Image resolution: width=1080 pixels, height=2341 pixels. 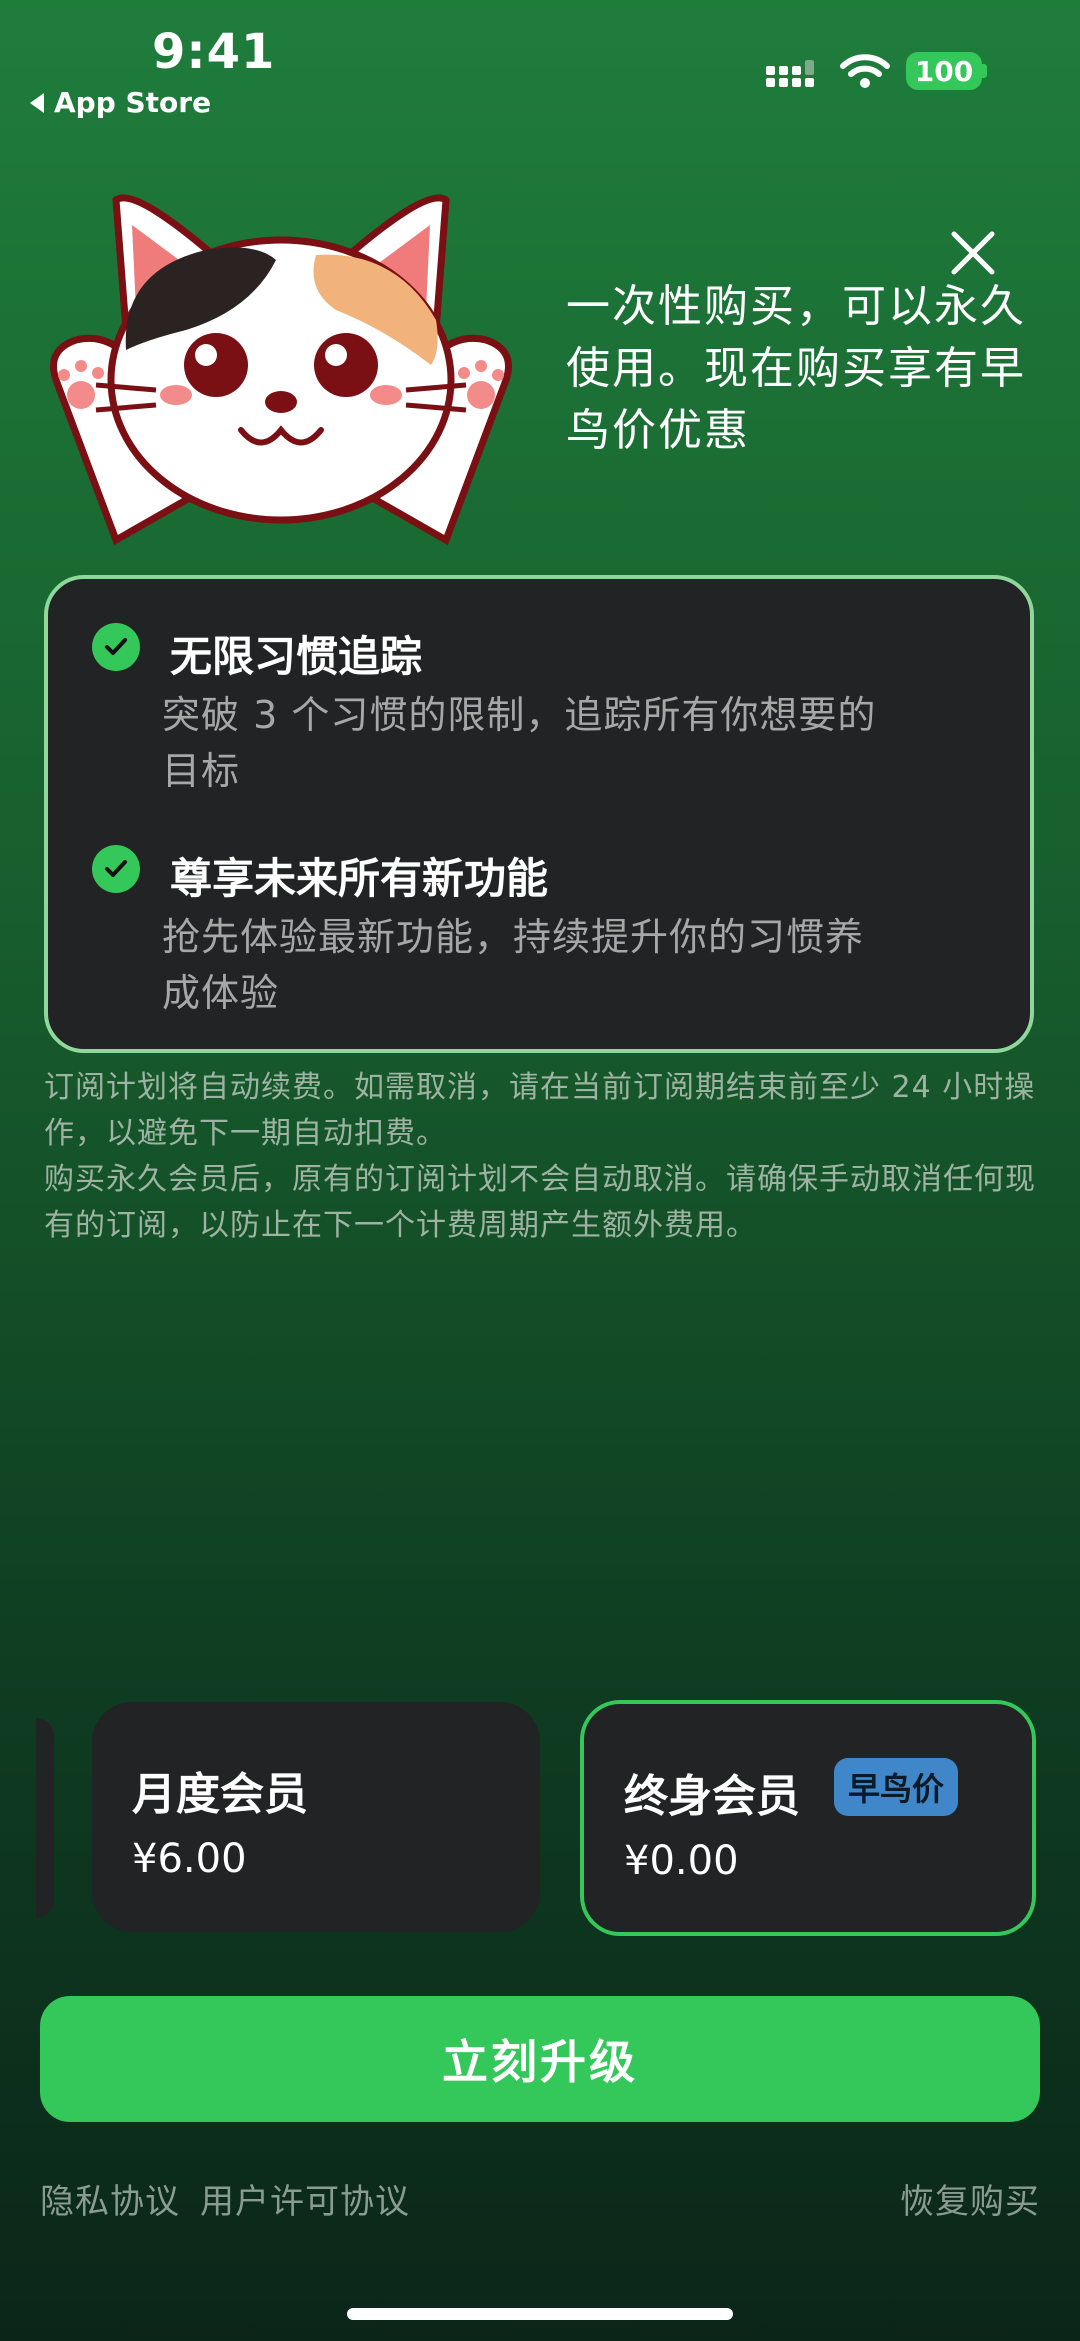 What do you see at coordinates (214, 52) in the screenshot?
I see `status-time: 9:41` at bounding box center [214, 52].